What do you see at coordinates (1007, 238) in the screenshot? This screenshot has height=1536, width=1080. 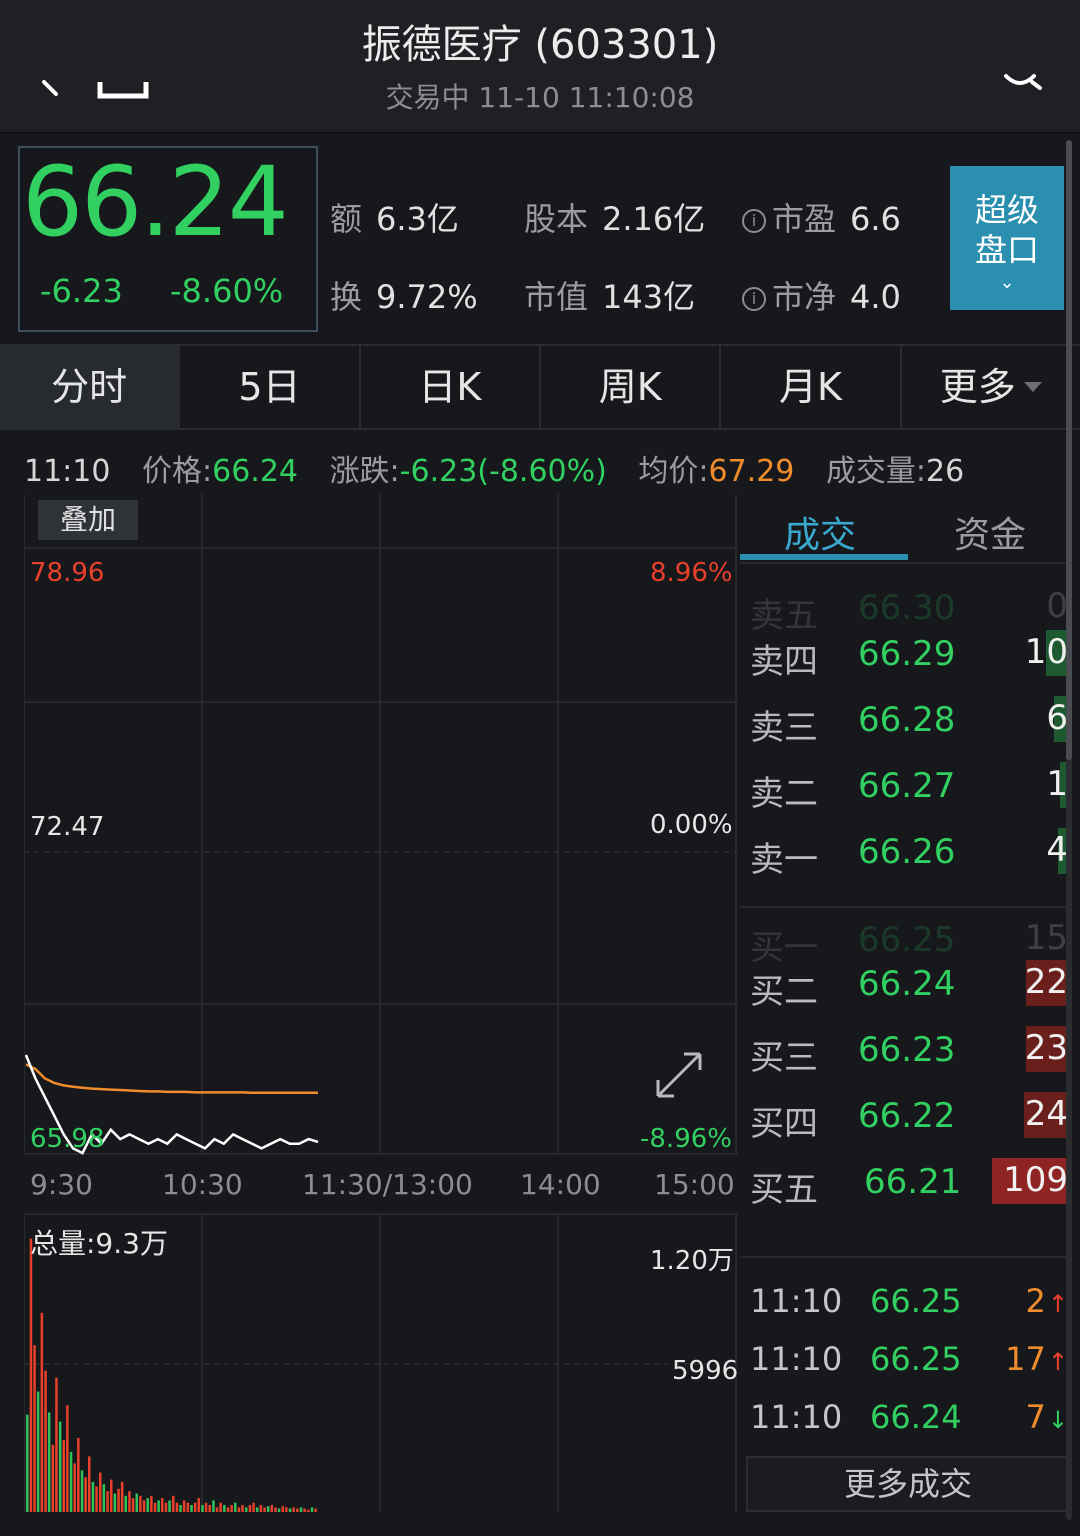 I see `super-order-book-button: 超级 盘口 ⌄` at bounding box center [1007, 238].